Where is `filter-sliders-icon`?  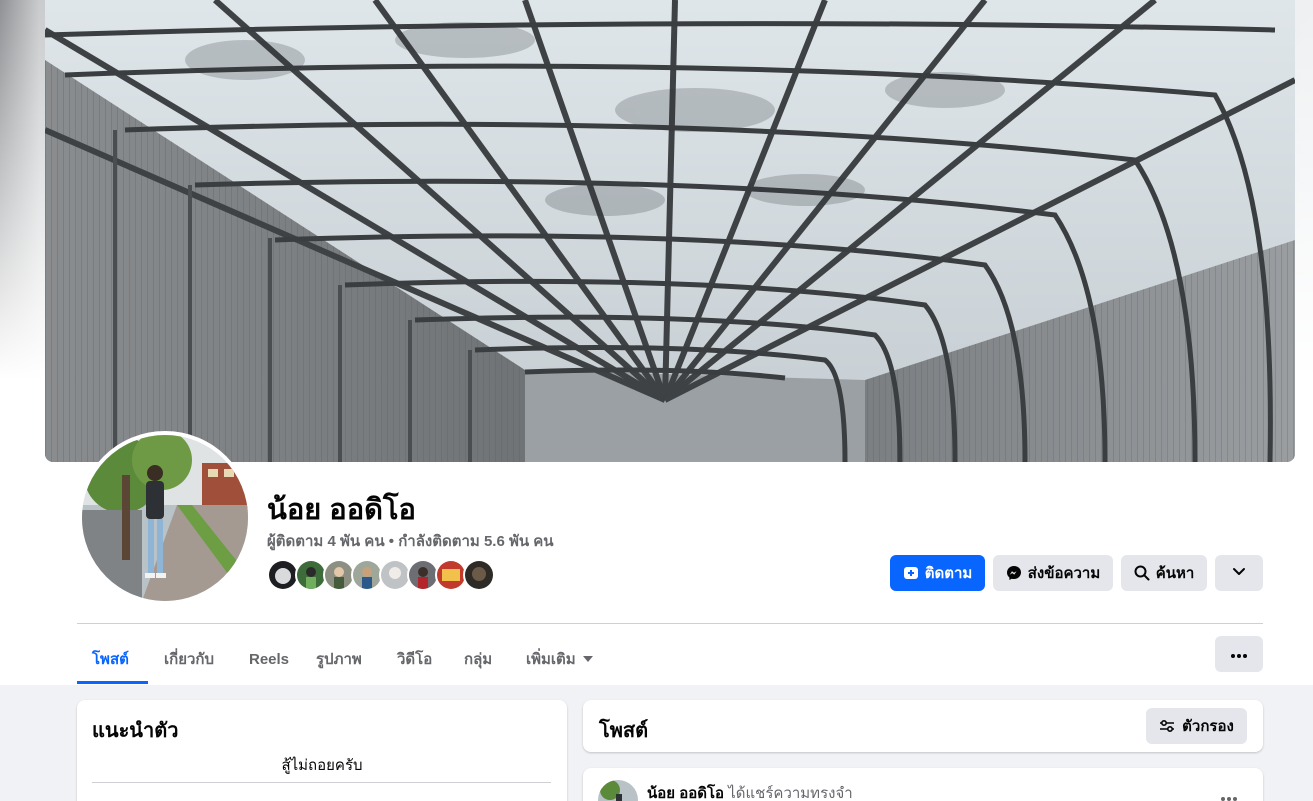
filter-sliders-icon is located at coordinates (1167, 726).